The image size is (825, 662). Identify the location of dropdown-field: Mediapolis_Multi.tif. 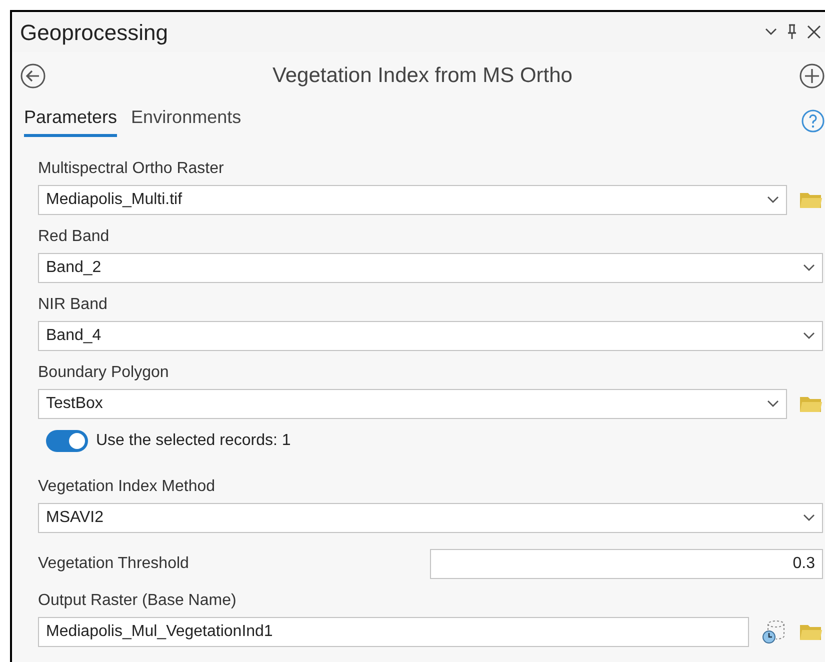
(412, 200).